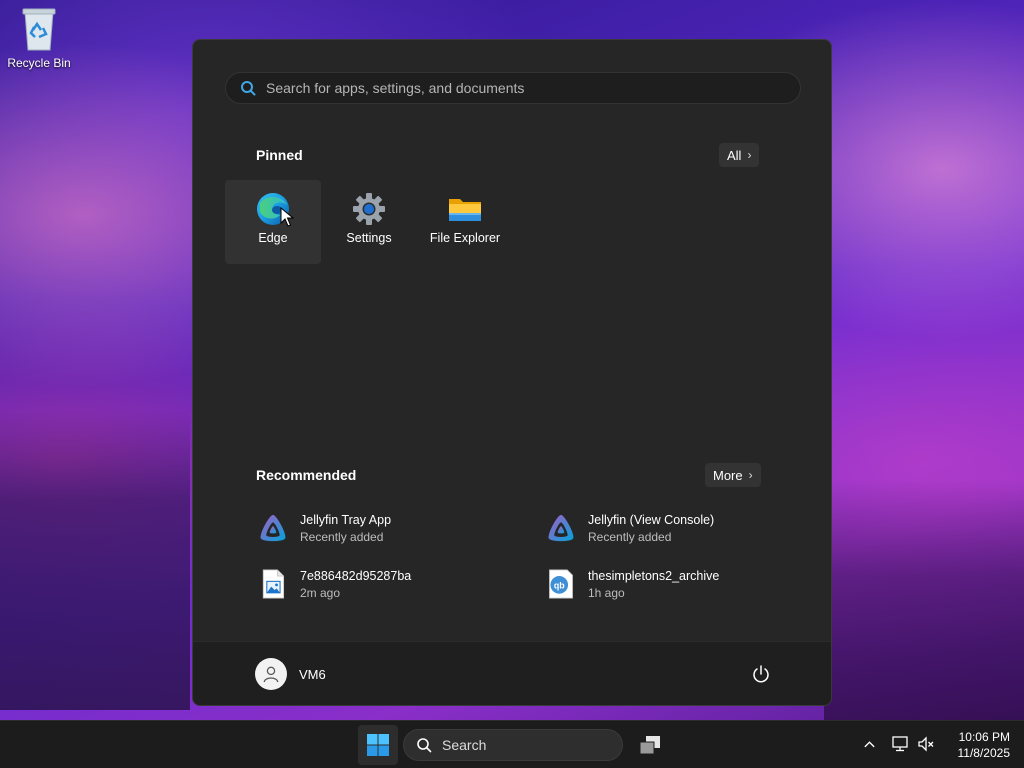 The width and height of the screenshot is (1024, 768). I want to click on start-search-input, so click(516, 88).